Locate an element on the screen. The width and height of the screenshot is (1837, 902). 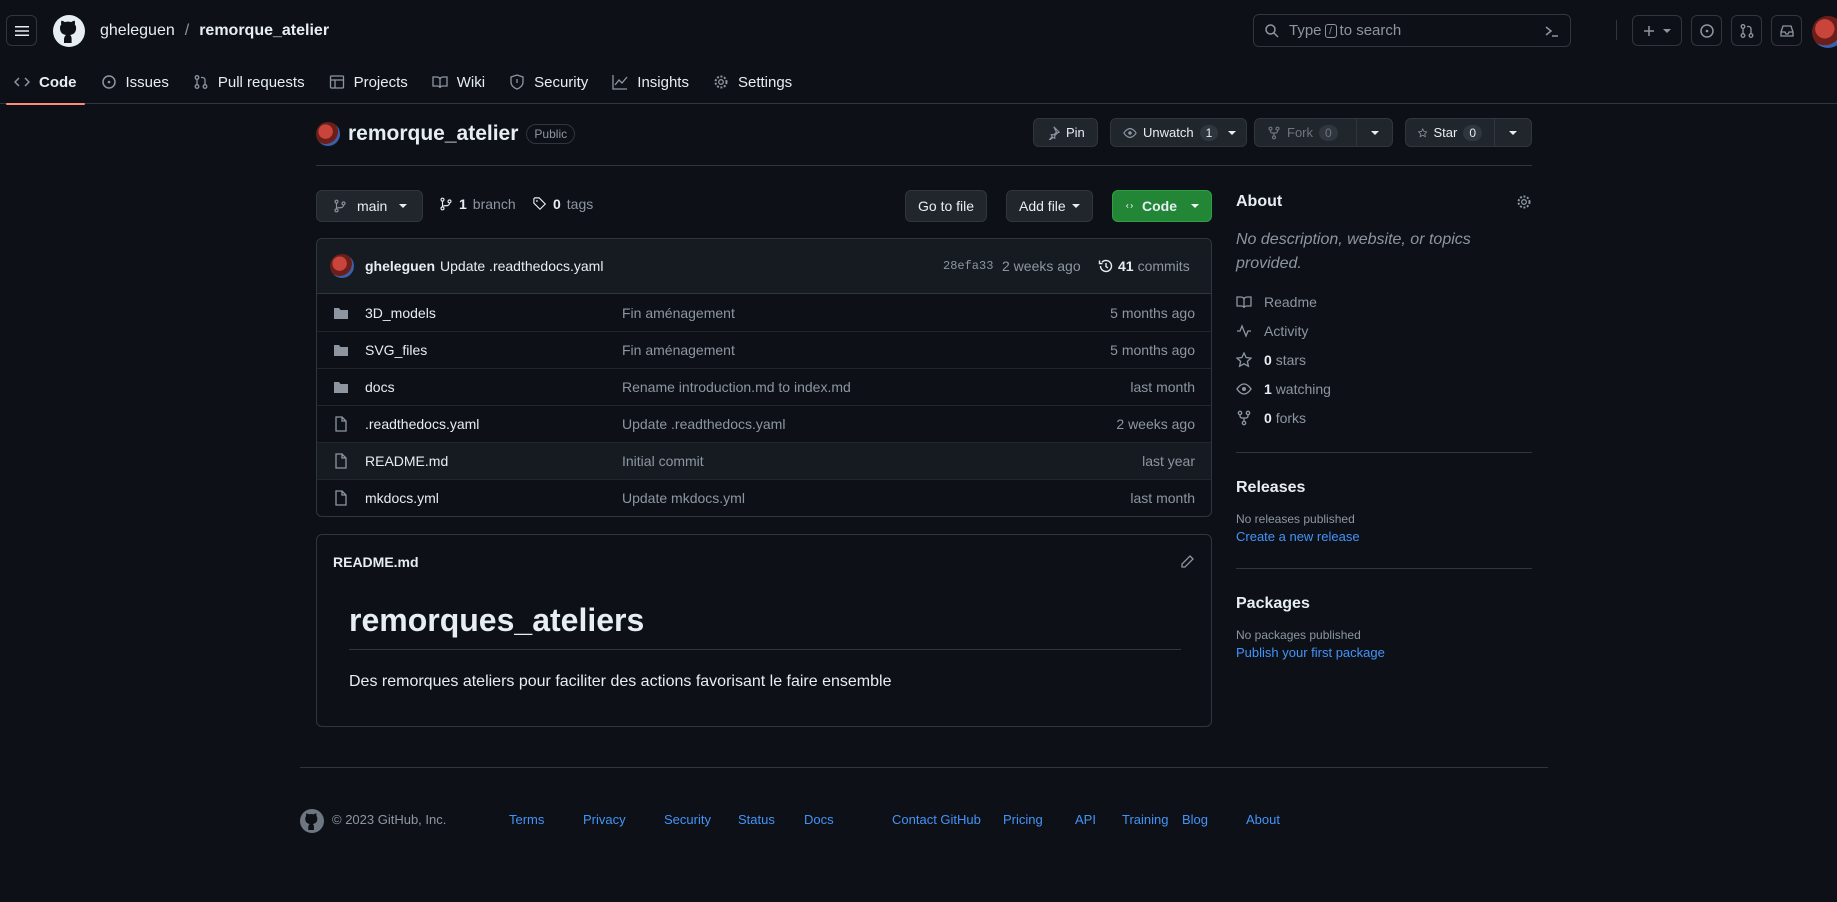
folder-icon is located at coordinates (341, 313).